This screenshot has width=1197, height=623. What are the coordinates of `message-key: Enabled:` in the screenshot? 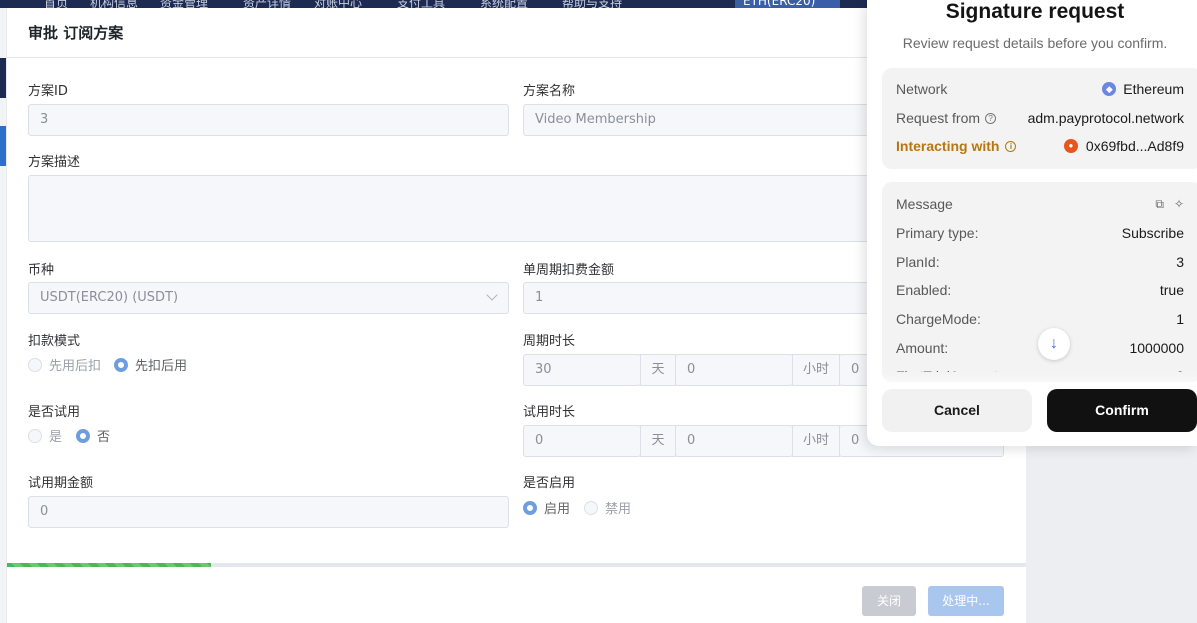 It's located at (924, 290).